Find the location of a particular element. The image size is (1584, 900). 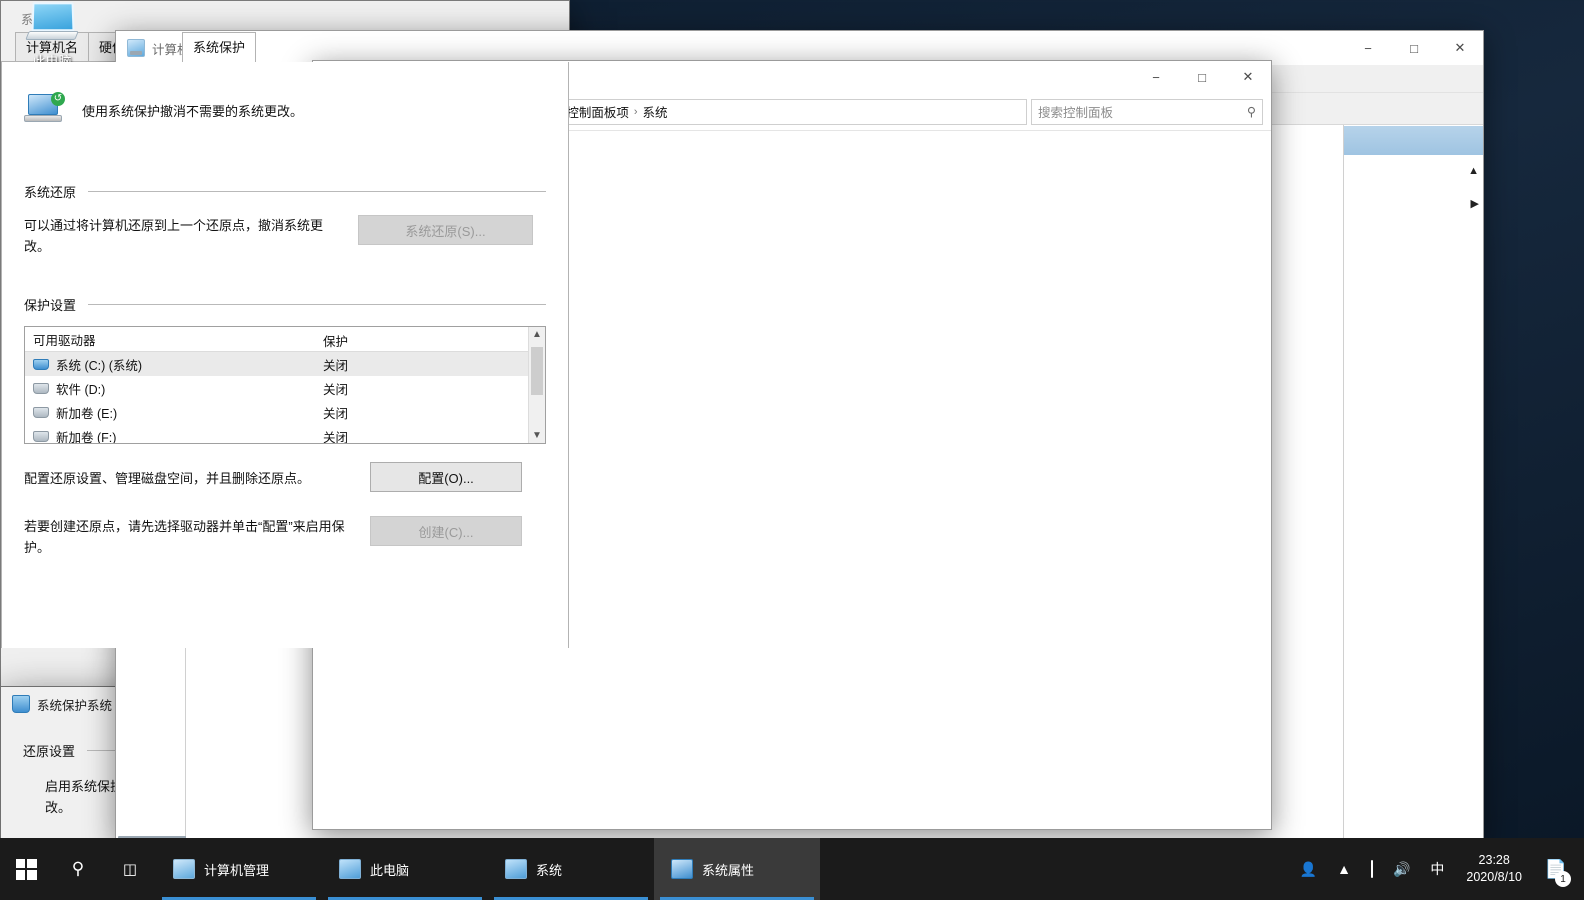

desktop-icon-this-pc: 此电脑 is located at coordinates (52, 35).